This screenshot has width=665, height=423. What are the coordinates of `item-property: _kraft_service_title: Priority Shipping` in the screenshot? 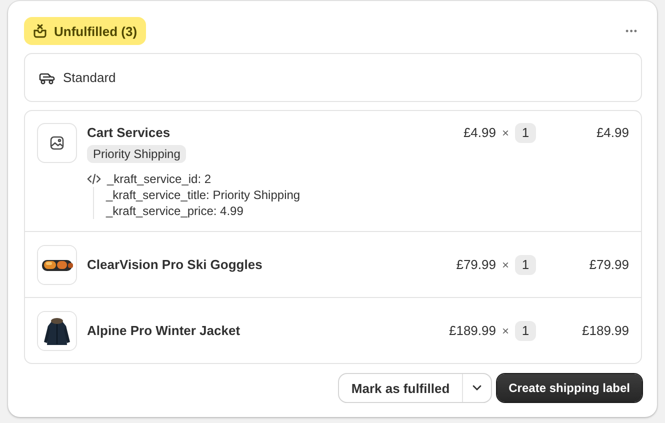 It's located at (196, 195).